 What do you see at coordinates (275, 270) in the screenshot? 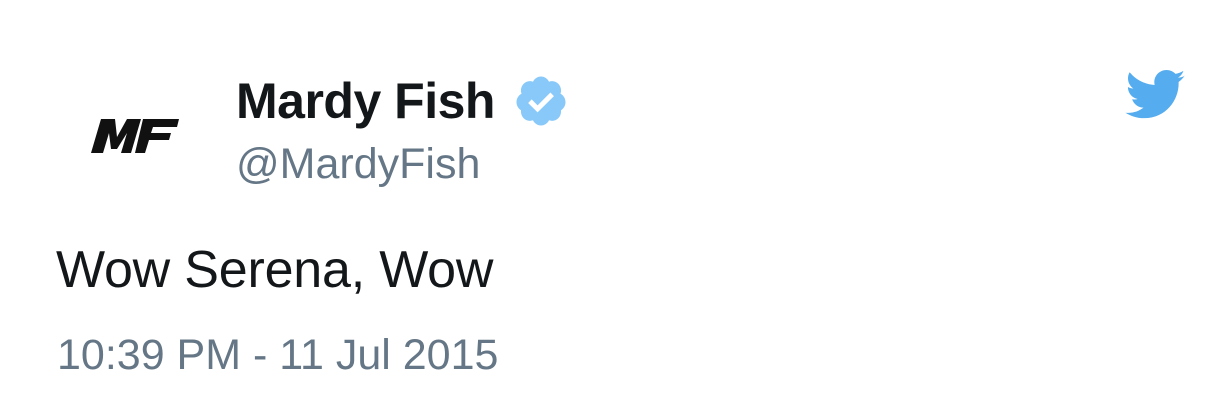
I see `tweet-text: Wow Serena, Wow` at bounding box center [275, 270].